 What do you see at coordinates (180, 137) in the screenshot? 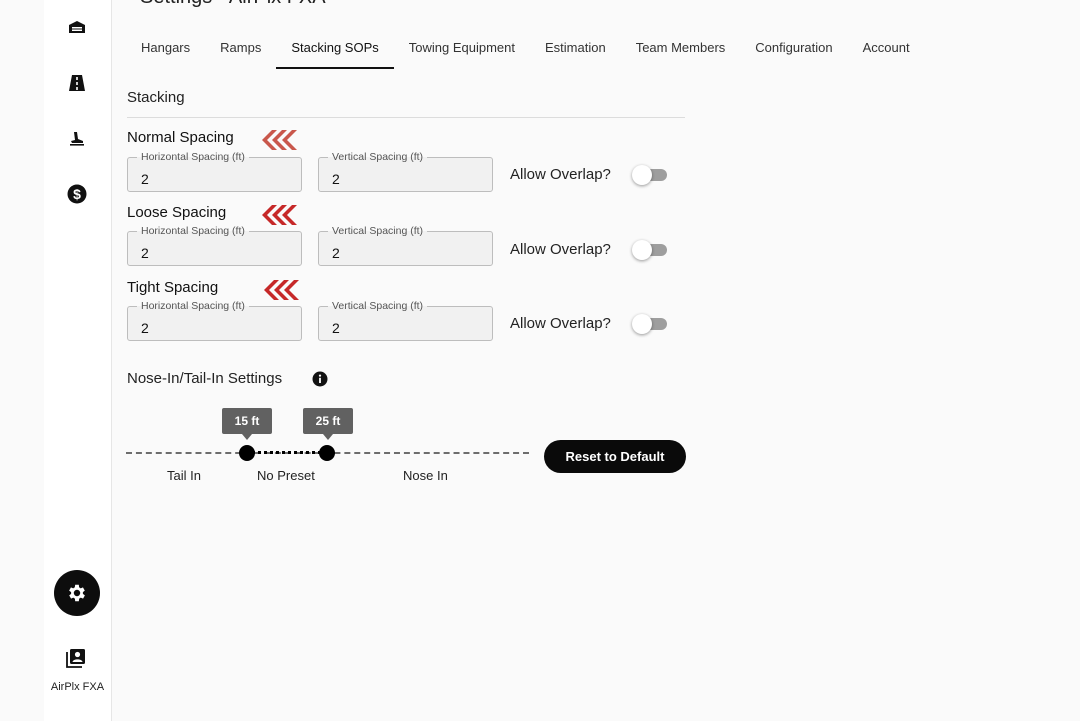
I see `normal-spacing-title: Normal Spacing` at bounding box center [180, 137].